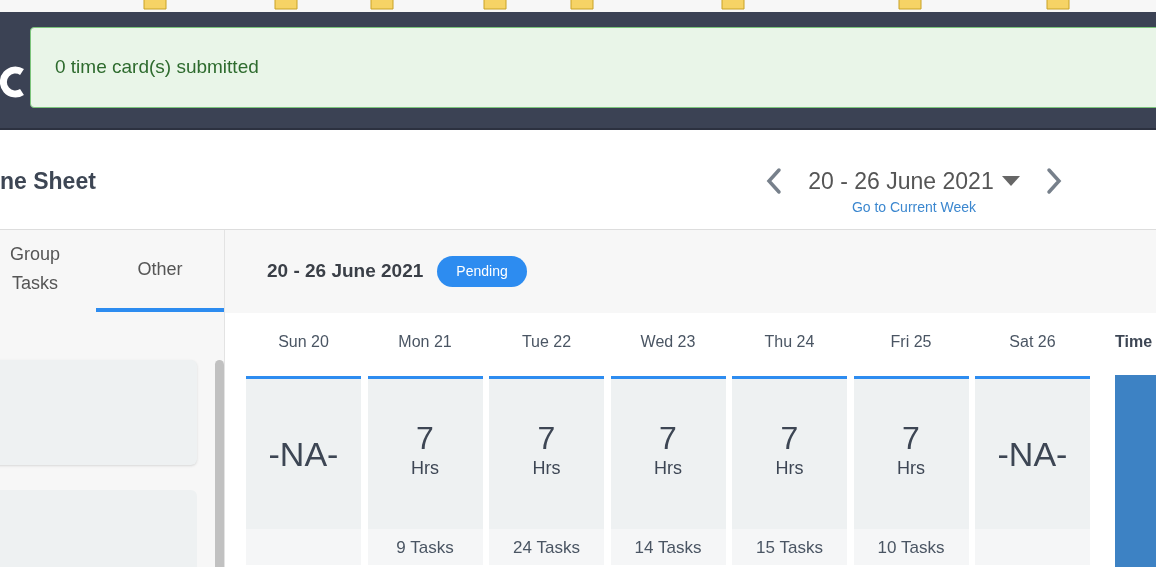 This screenshot has width=1156, height=568. Describe the element at coordinates (425, 548) in the screenshot. I see `task-count: 9 Tasks` at that location.